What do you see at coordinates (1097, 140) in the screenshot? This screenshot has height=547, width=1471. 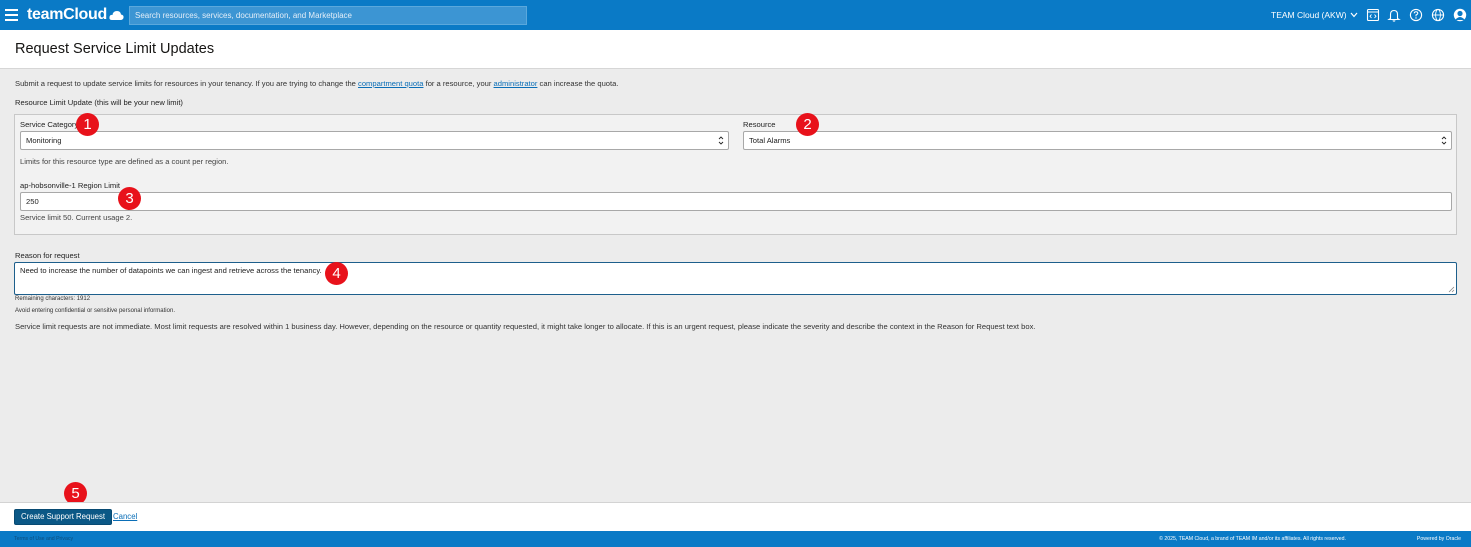 I see `resource-select: Total Alarms` at bounding box center [1097, 140].